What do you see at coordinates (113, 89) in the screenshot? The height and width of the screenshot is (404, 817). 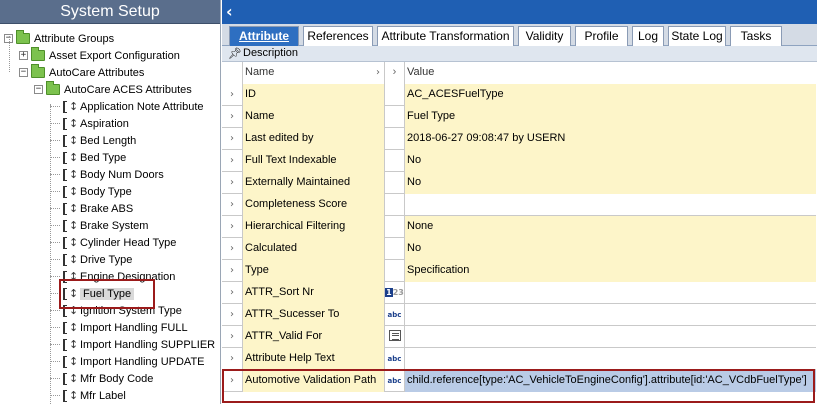 I see `tree-item-autocare-aces-attributes: − AutoCare ACES Attributes` at bounding box center [113, 89].